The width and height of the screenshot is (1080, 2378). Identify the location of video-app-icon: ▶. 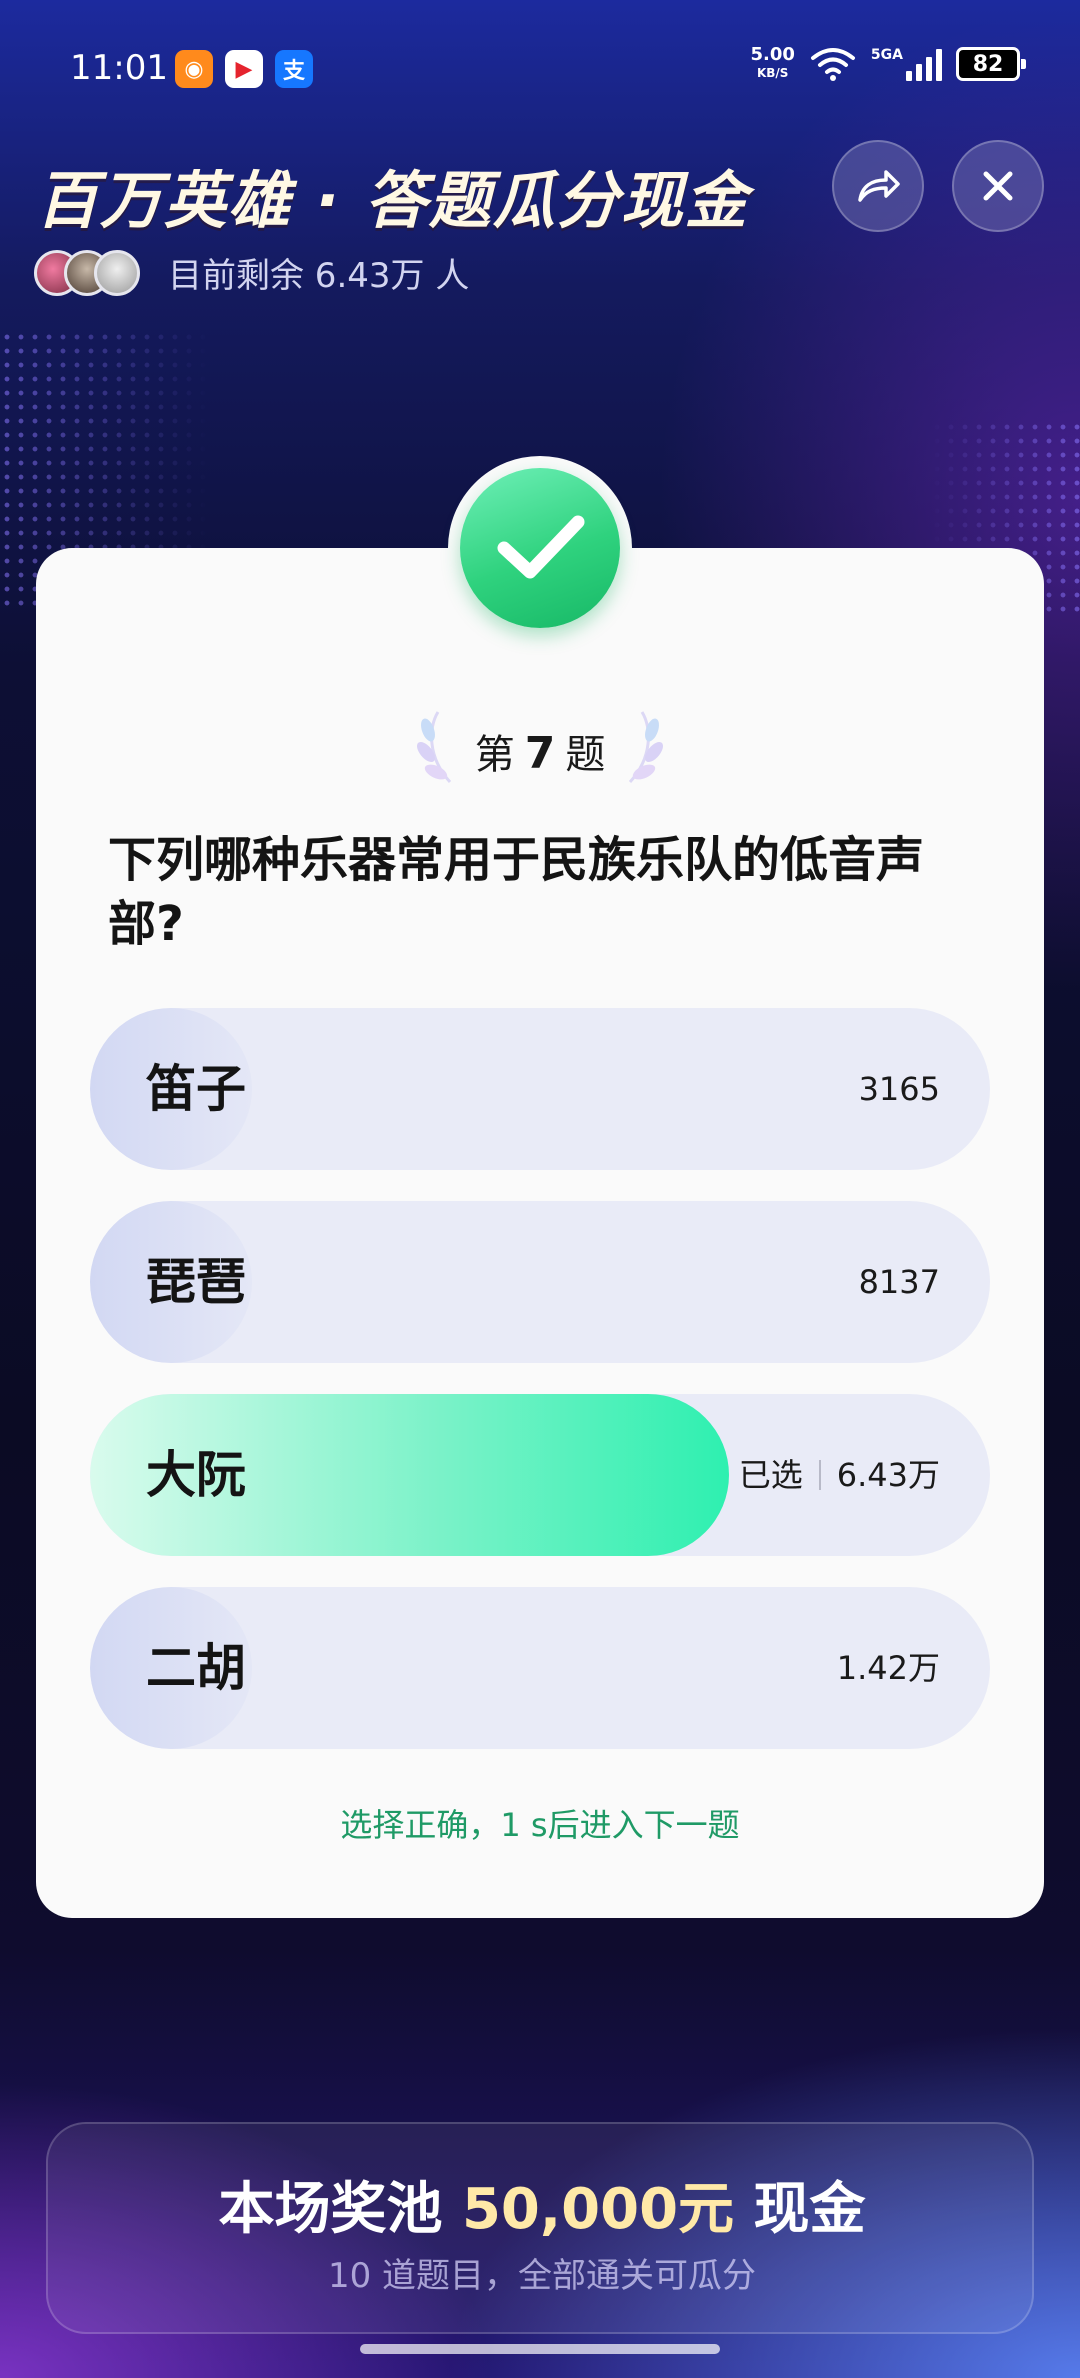
(244, 69).